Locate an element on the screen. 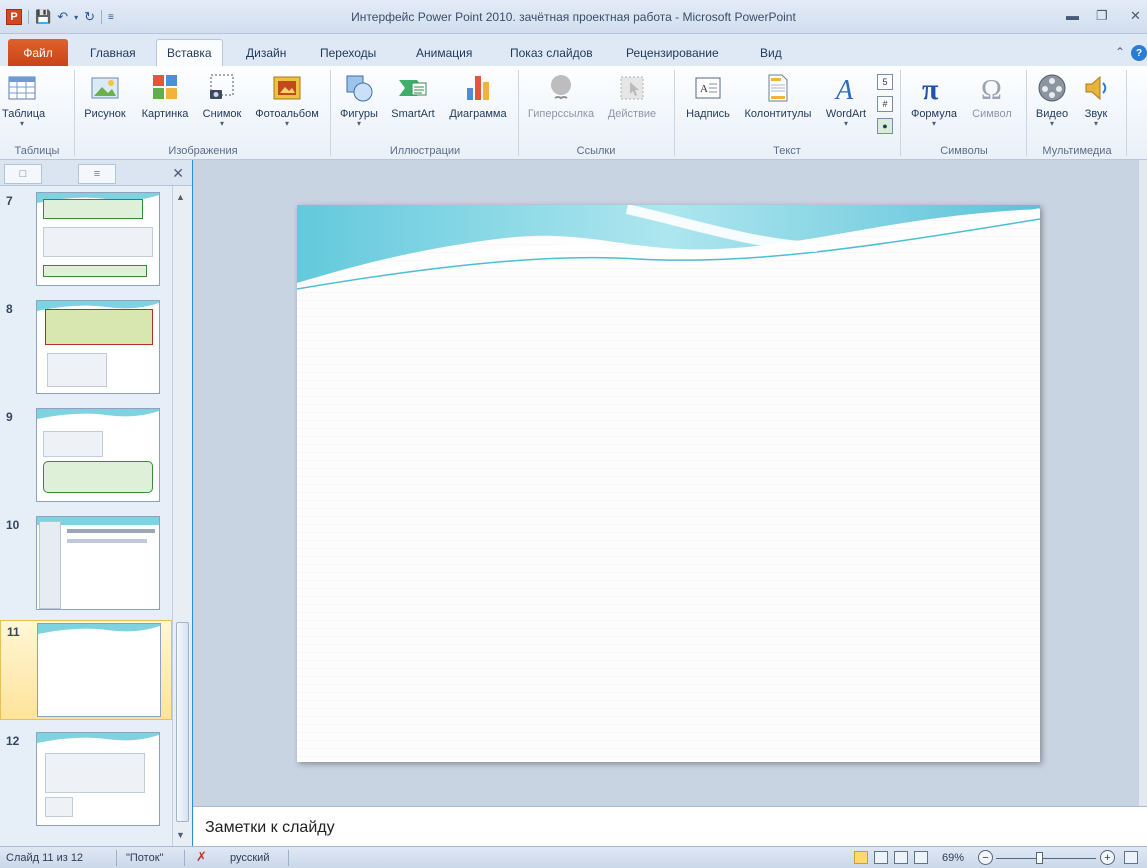 The width and height of the screenshot is (1147, 868). slide-thumb-row: 10 is located at coordinates (86, 566).